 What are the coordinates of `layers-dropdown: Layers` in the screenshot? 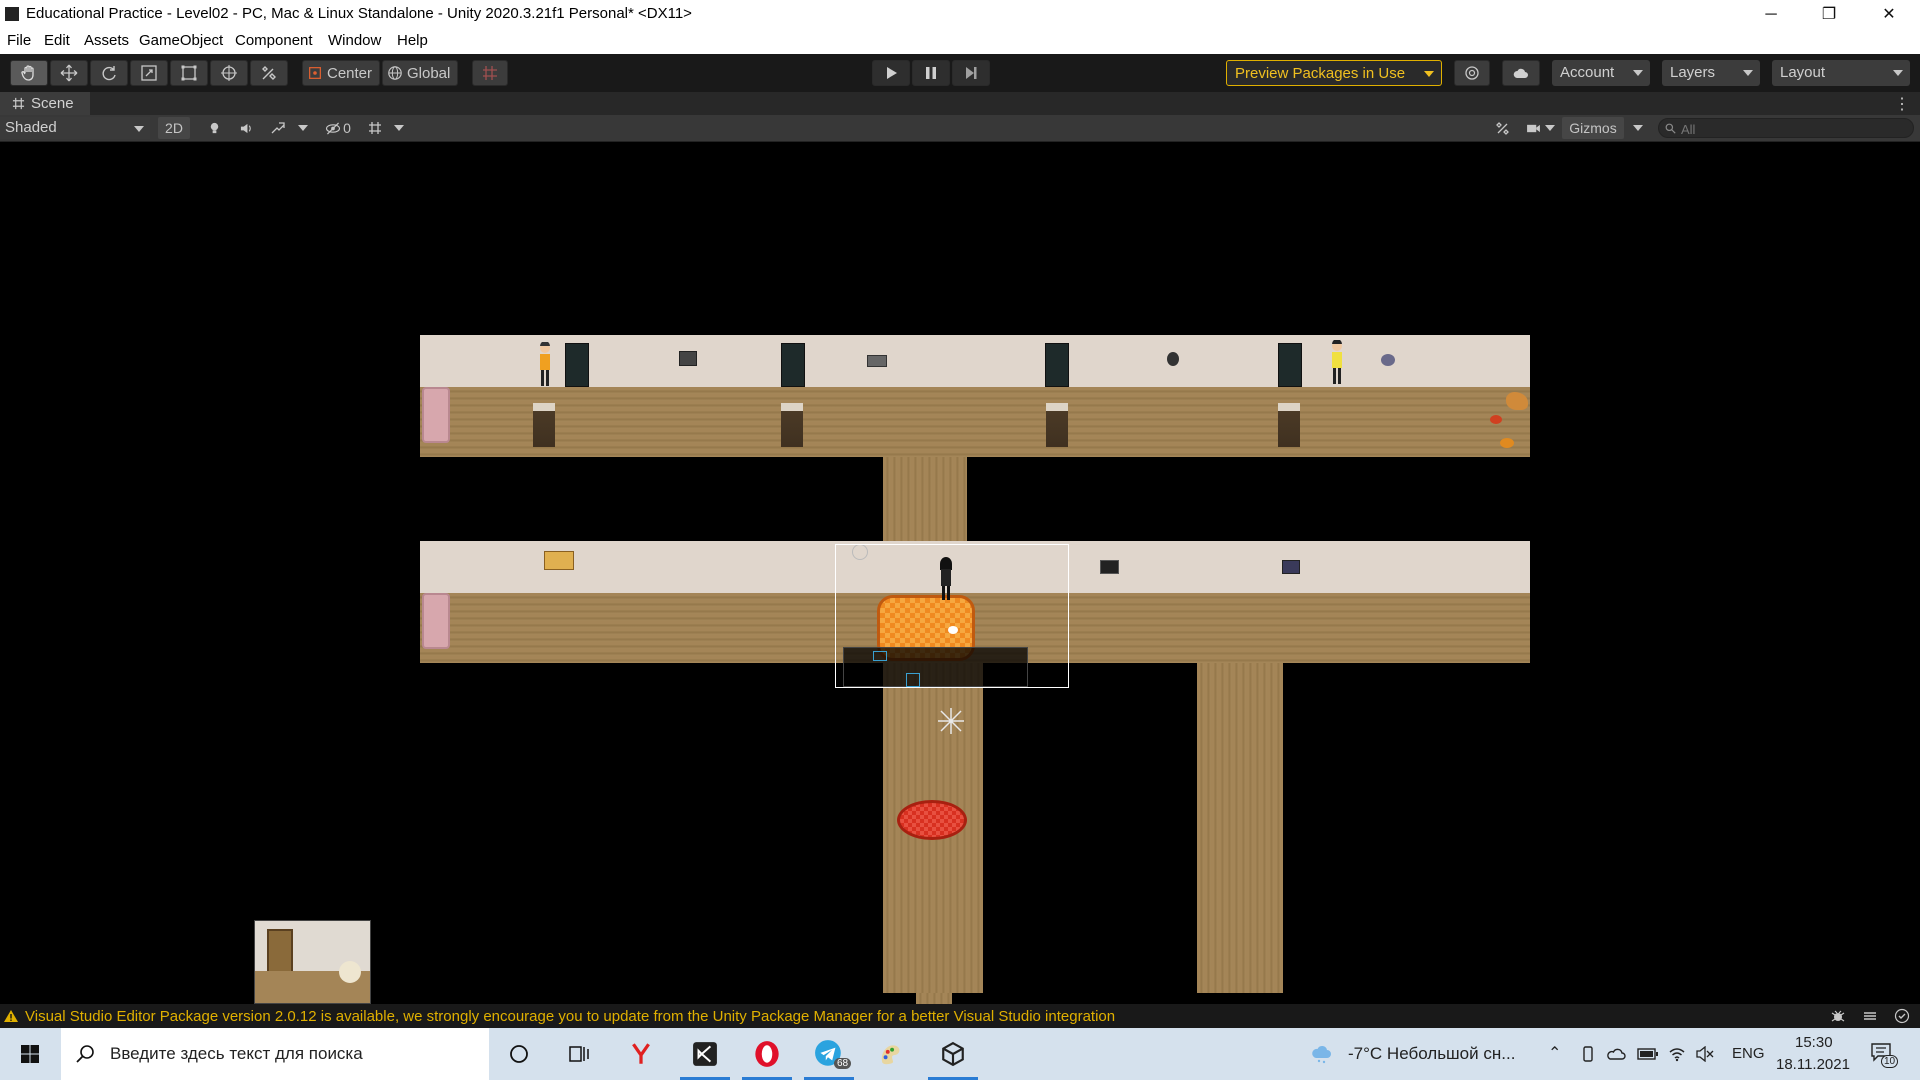 It's located at (1711, 73).